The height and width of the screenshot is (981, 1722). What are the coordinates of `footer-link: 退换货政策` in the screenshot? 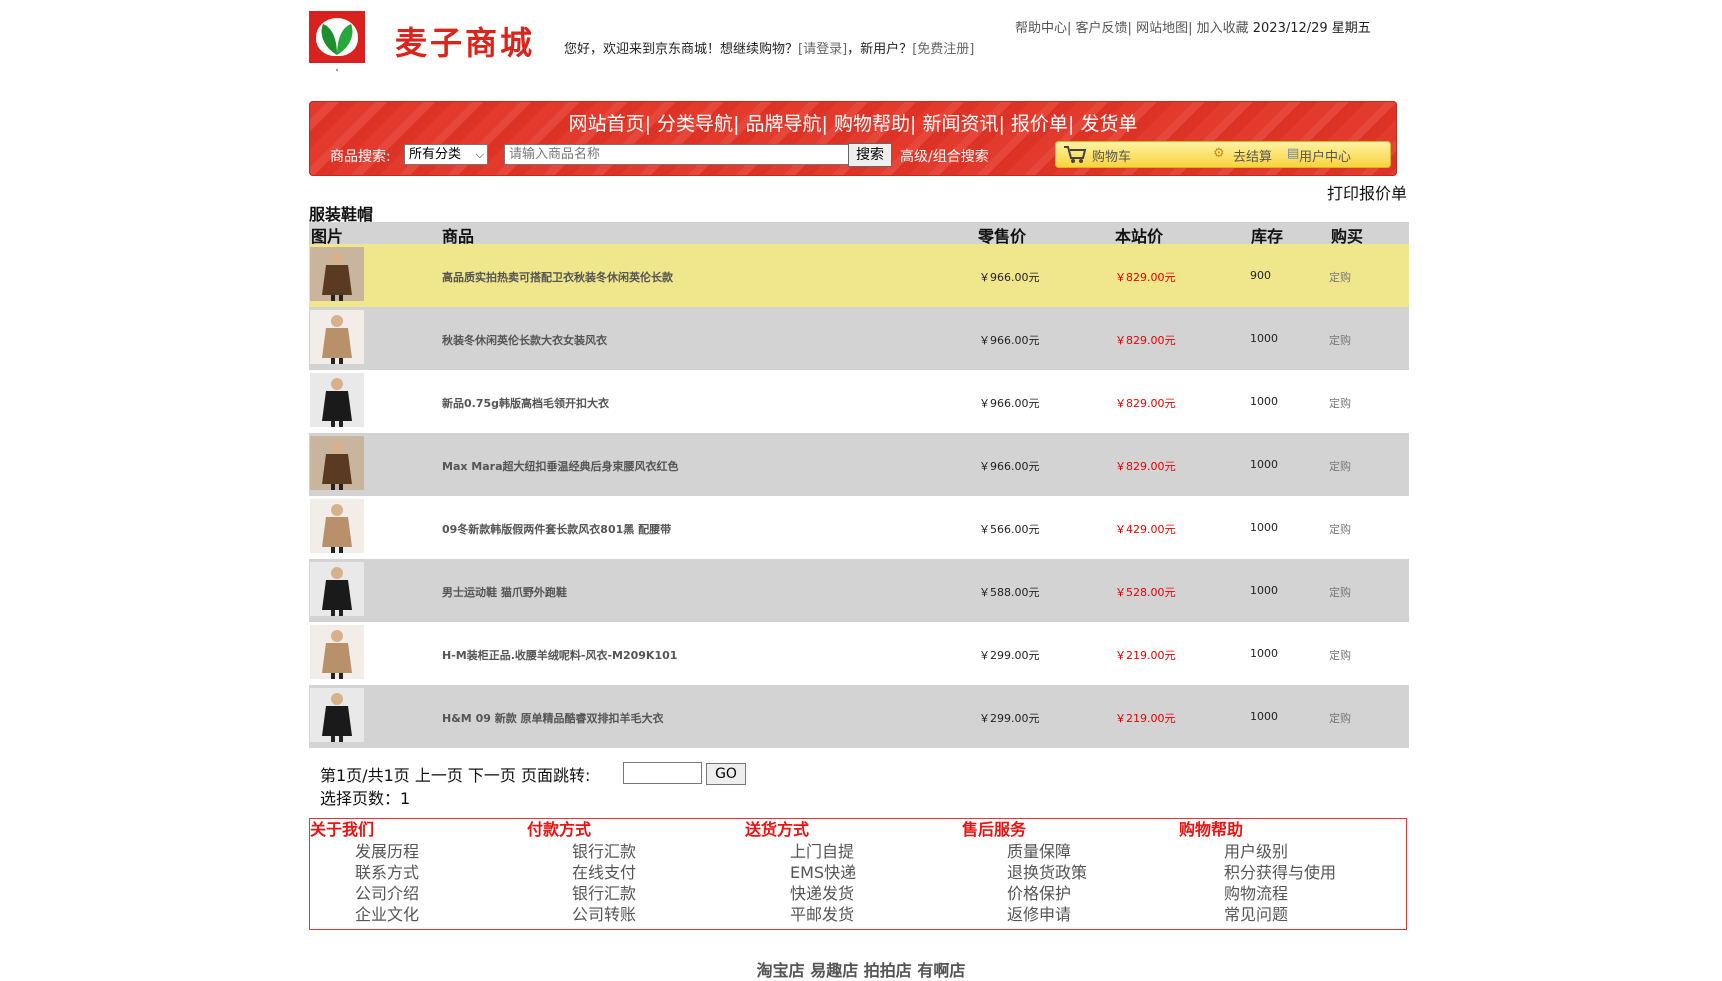 It's located at (1071, 872).